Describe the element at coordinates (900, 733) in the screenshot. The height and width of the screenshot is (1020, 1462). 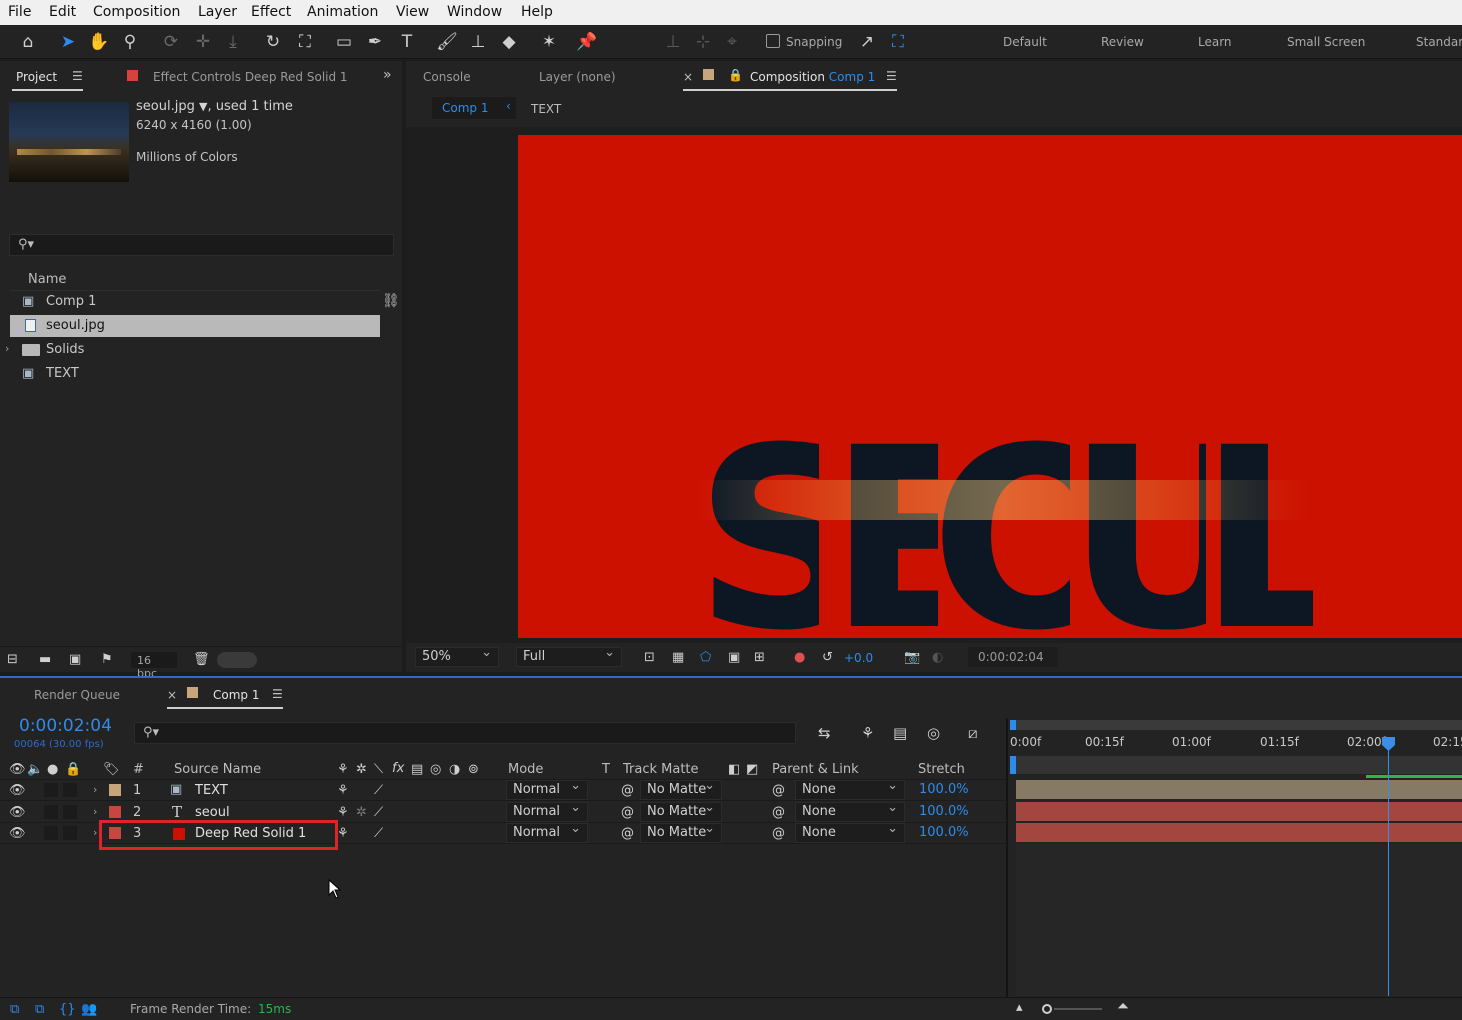
I see `frame-blending-icon: ▤` at that location.